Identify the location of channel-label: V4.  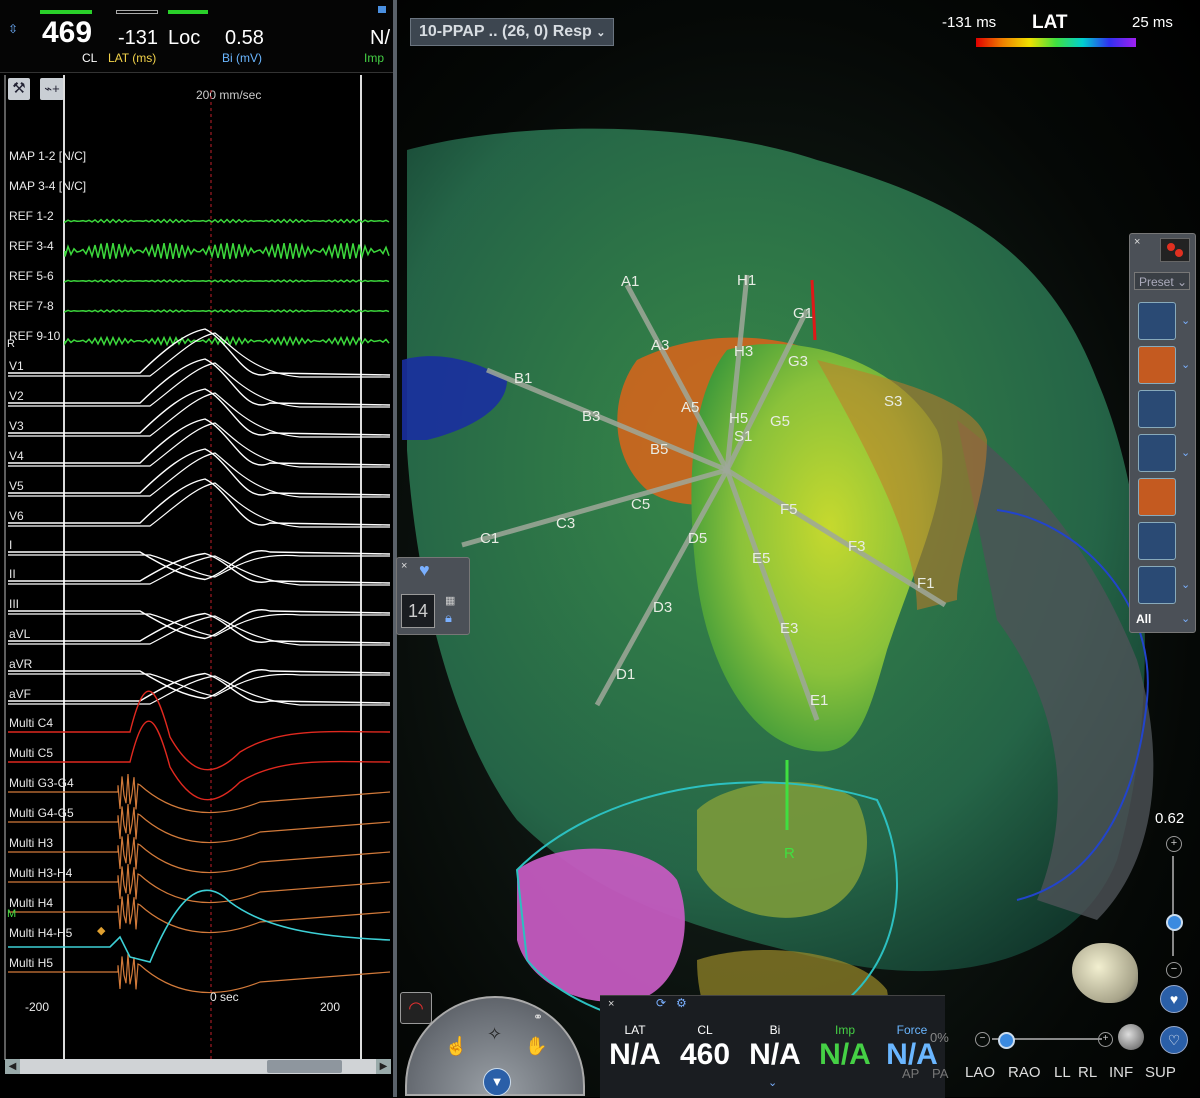
(16, 456).